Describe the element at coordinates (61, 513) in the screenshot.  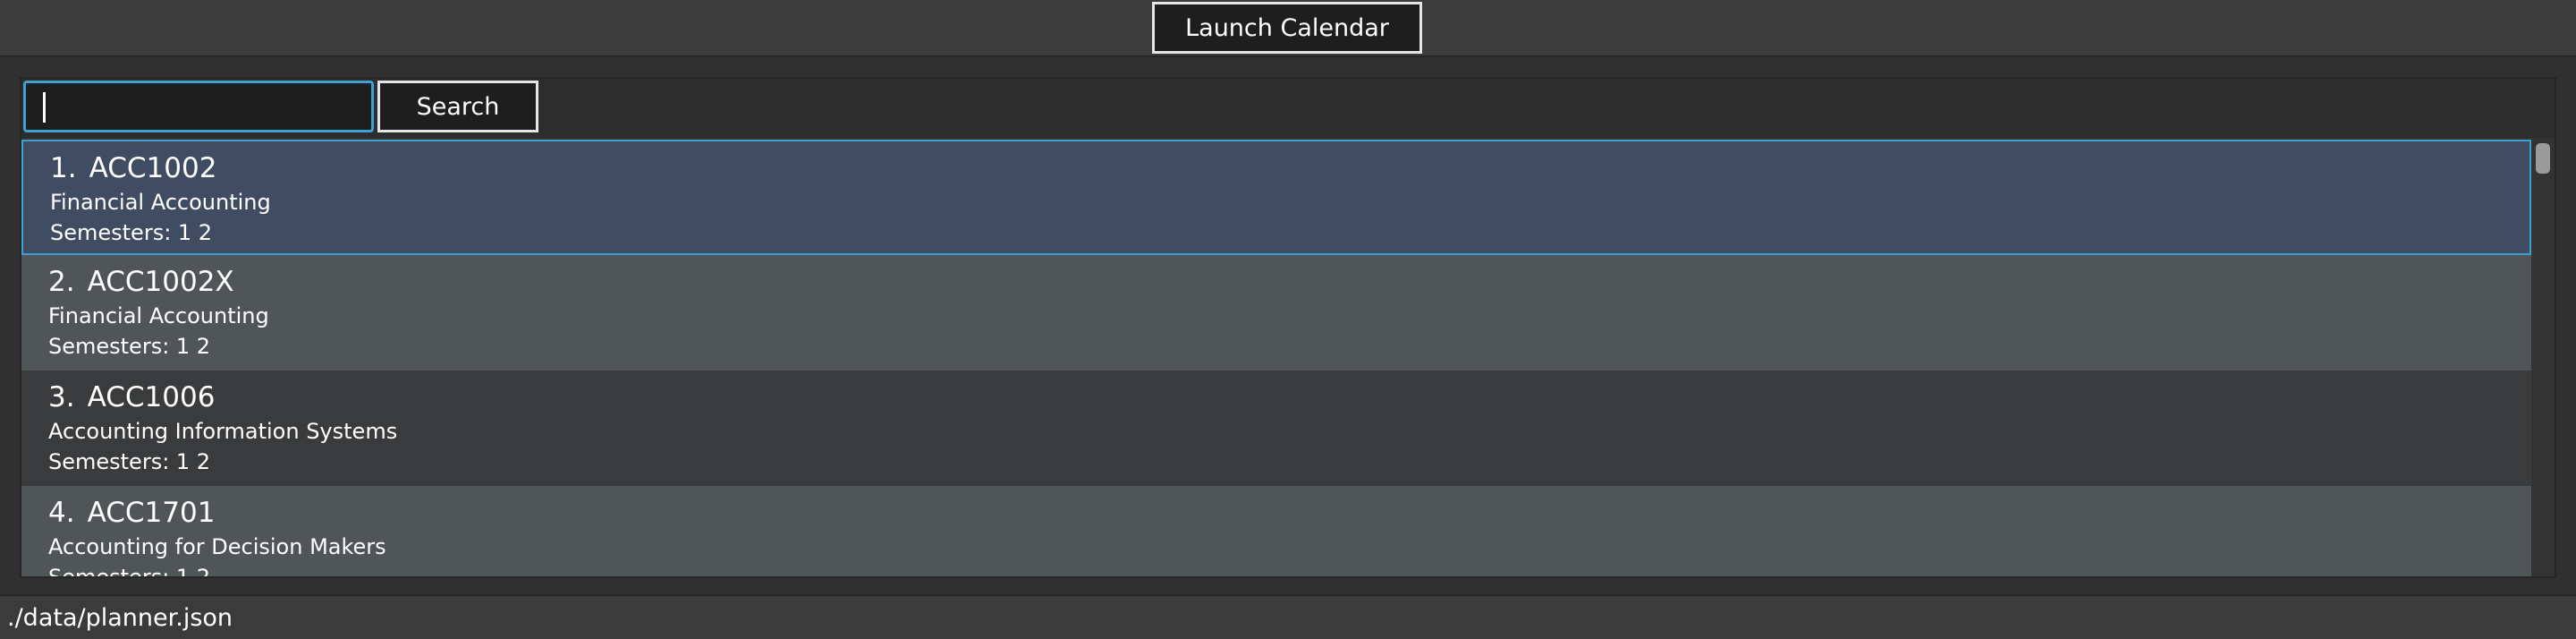
I see `module-index: 4.` at that location.